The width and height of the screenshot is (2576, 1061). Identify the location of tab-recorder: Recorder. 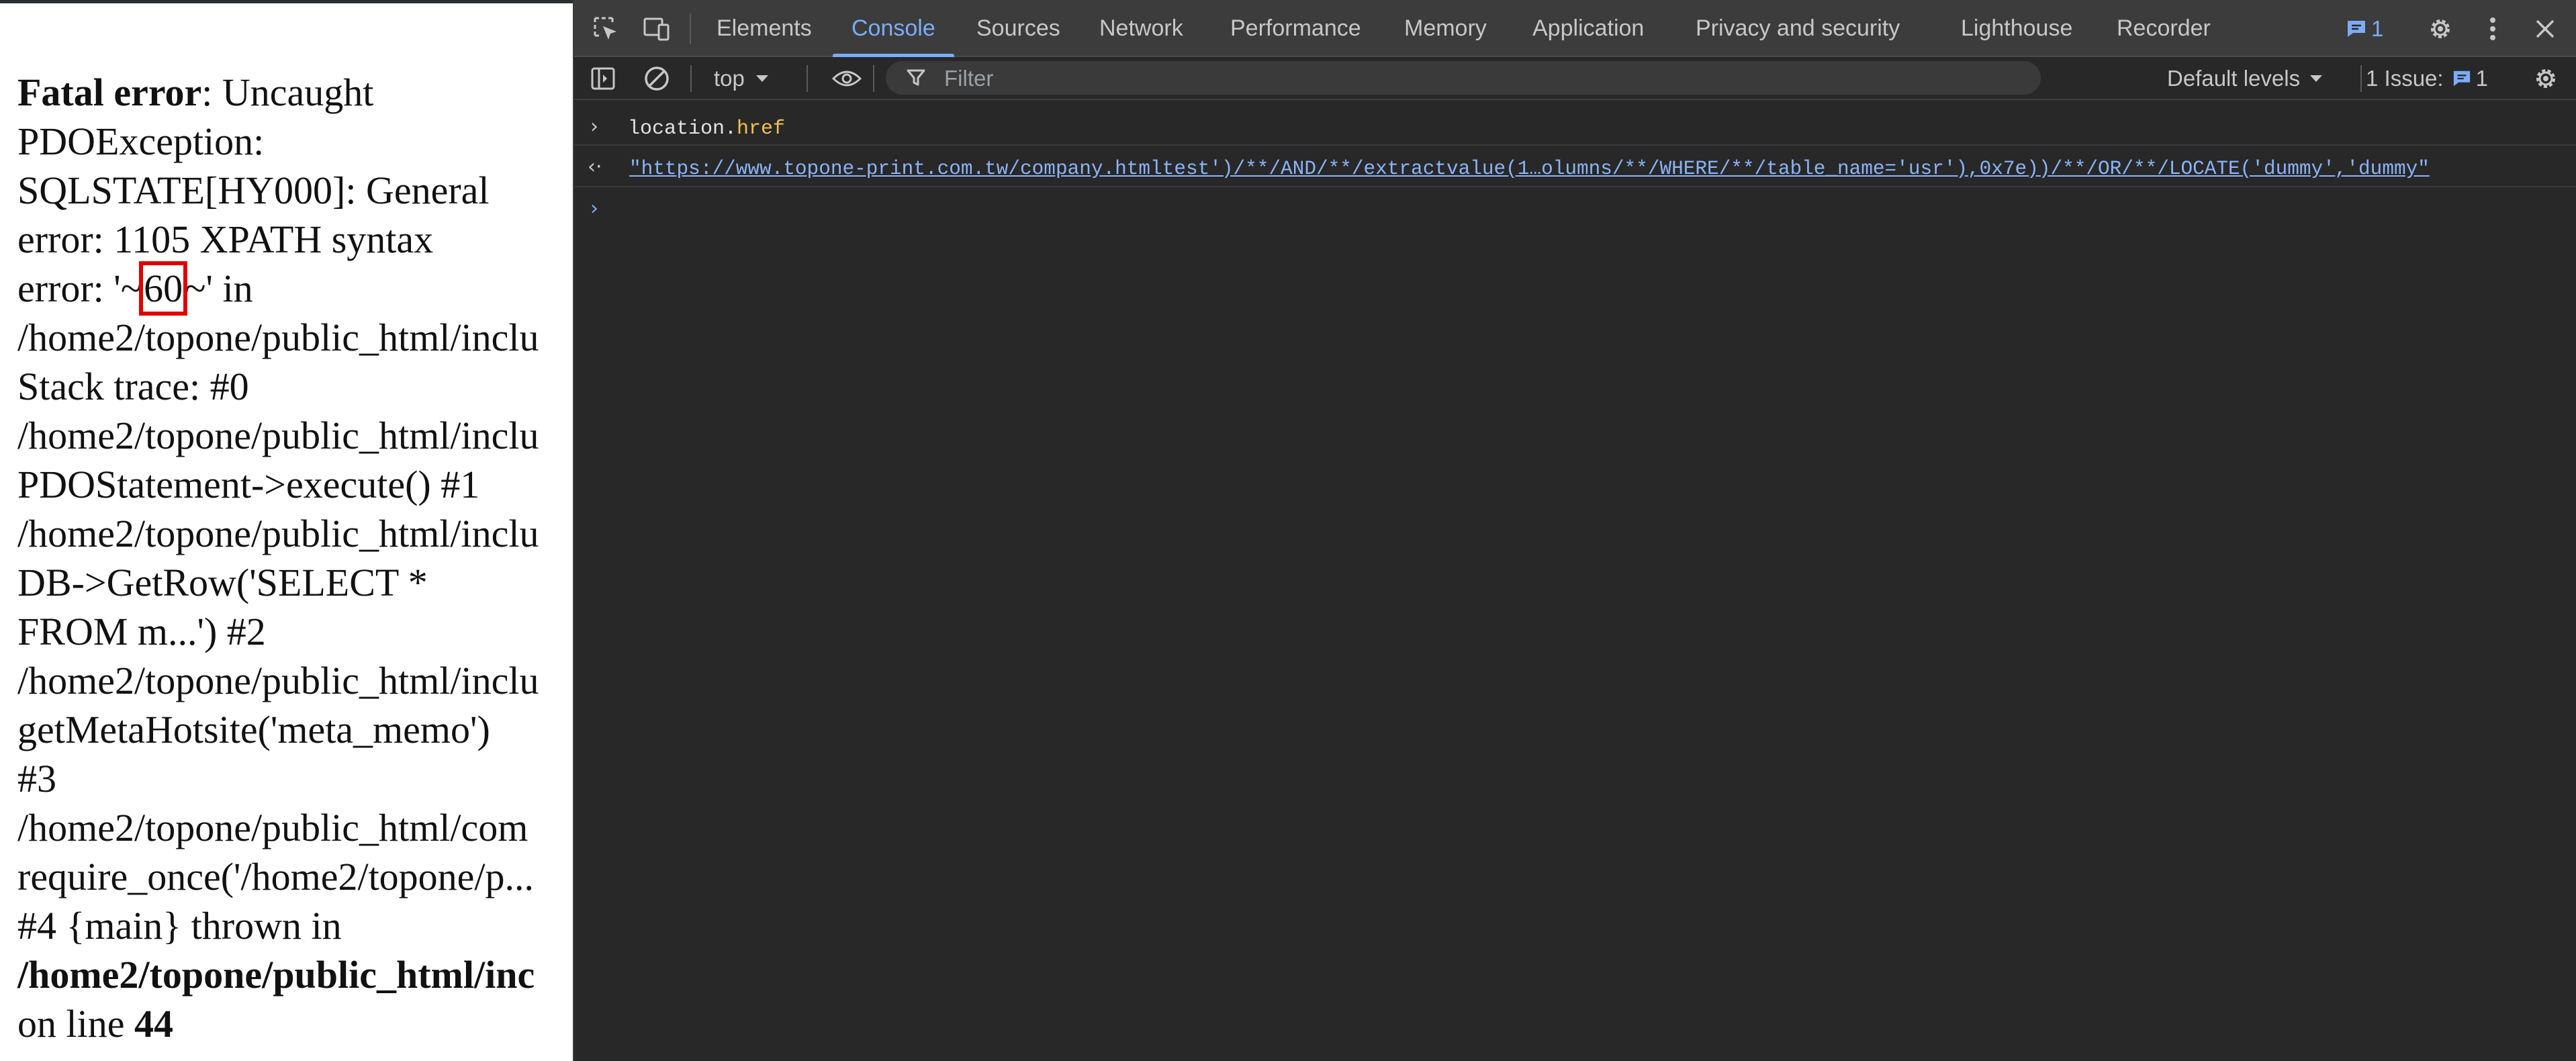
(2164, 28).